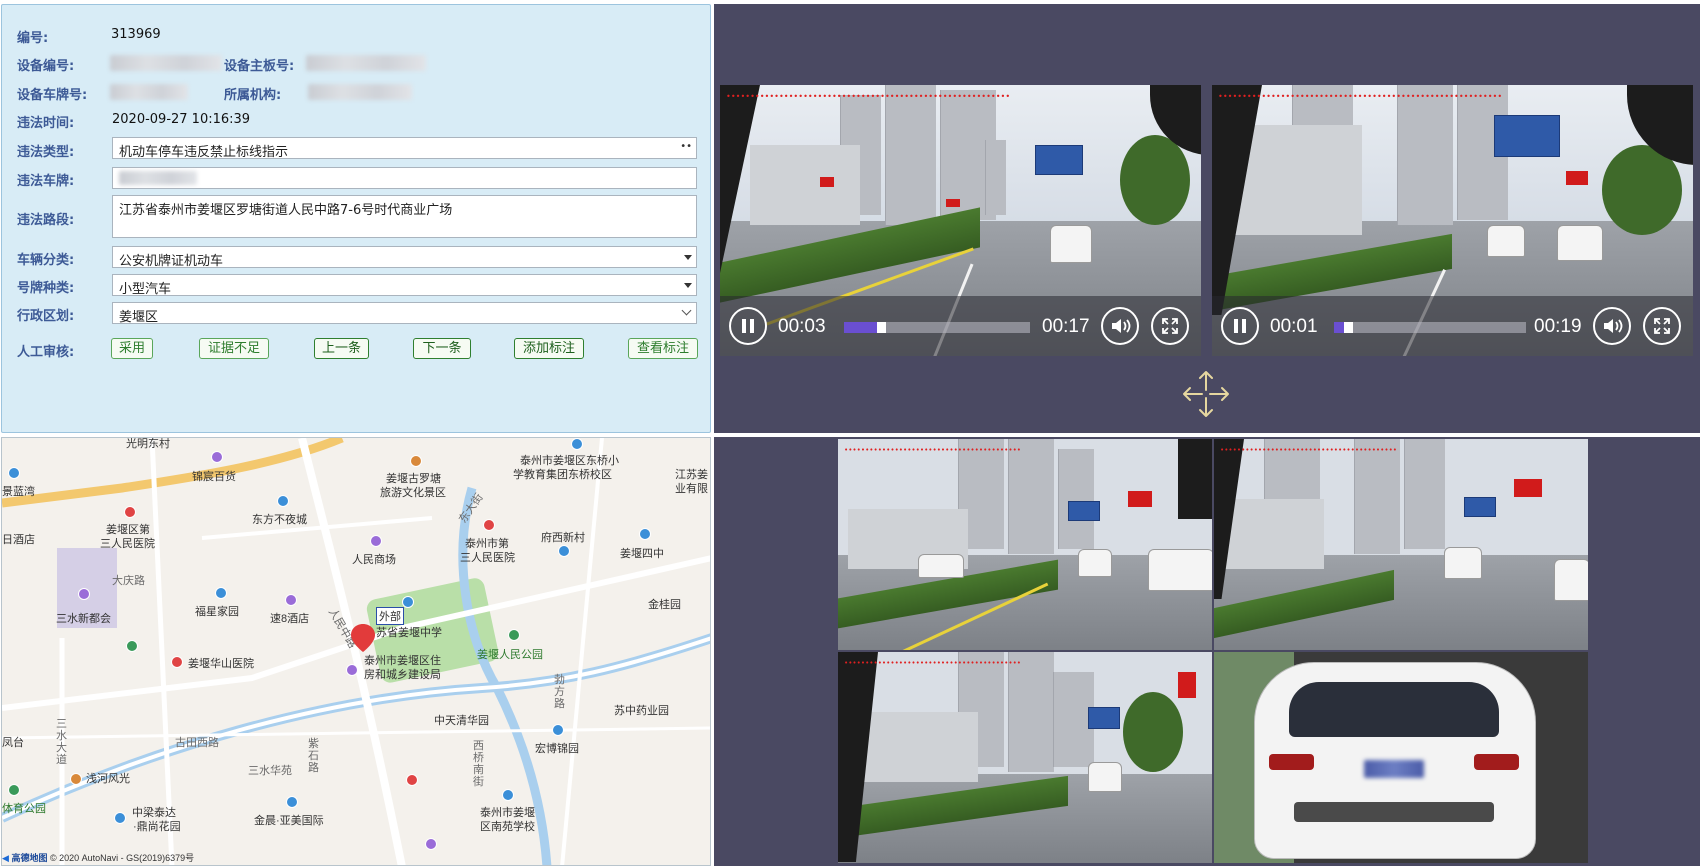 Image resolution: width=1700 pixels, height=866 pixels. I want to click on map-label: ·鼎尚花园, so click(157, 827).